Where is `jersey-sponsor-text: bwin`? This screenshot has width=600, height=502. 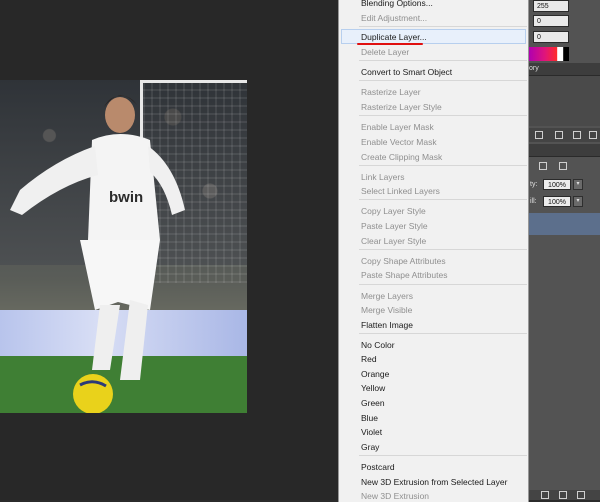
jersey-sponsor-text: bwin is located at coordinates (126, 197).